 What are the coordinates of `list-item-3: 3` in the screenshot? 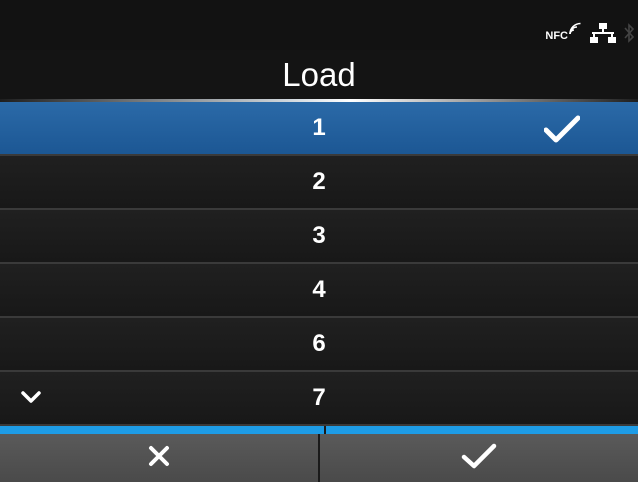 It's located at (319, 237).